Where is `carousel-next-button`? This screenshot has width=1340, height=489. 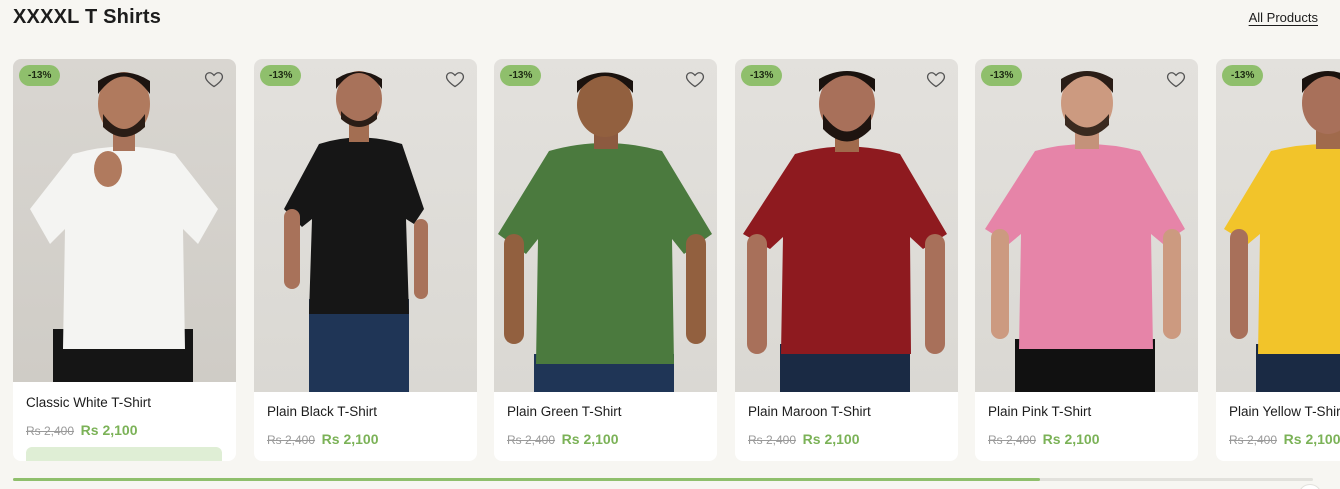 carousel-next-button is located at coordinates (1310, 486).